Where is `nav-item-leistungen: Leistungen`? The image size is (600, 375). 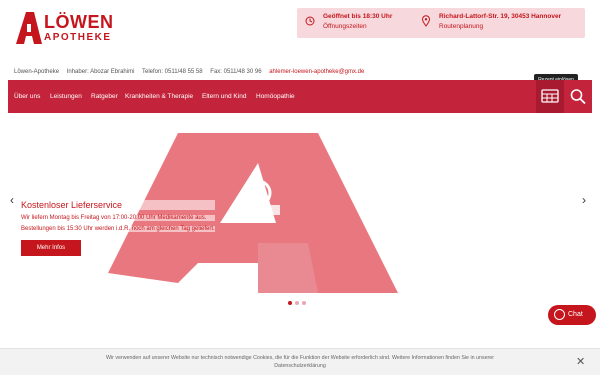
nav-item-leistungen: Leistungen is located at coordinates (66, 96).